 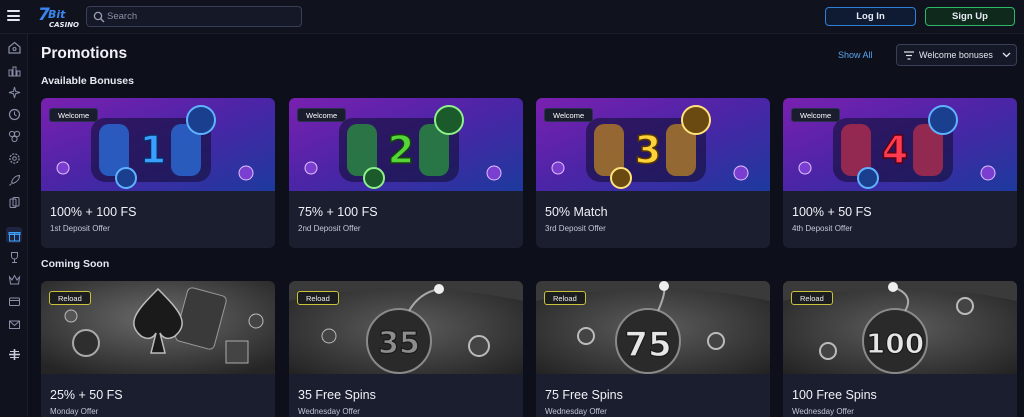 I want to click on bonus-filter-dropdown: Welcome bonuses, so click(x=956, y=55).